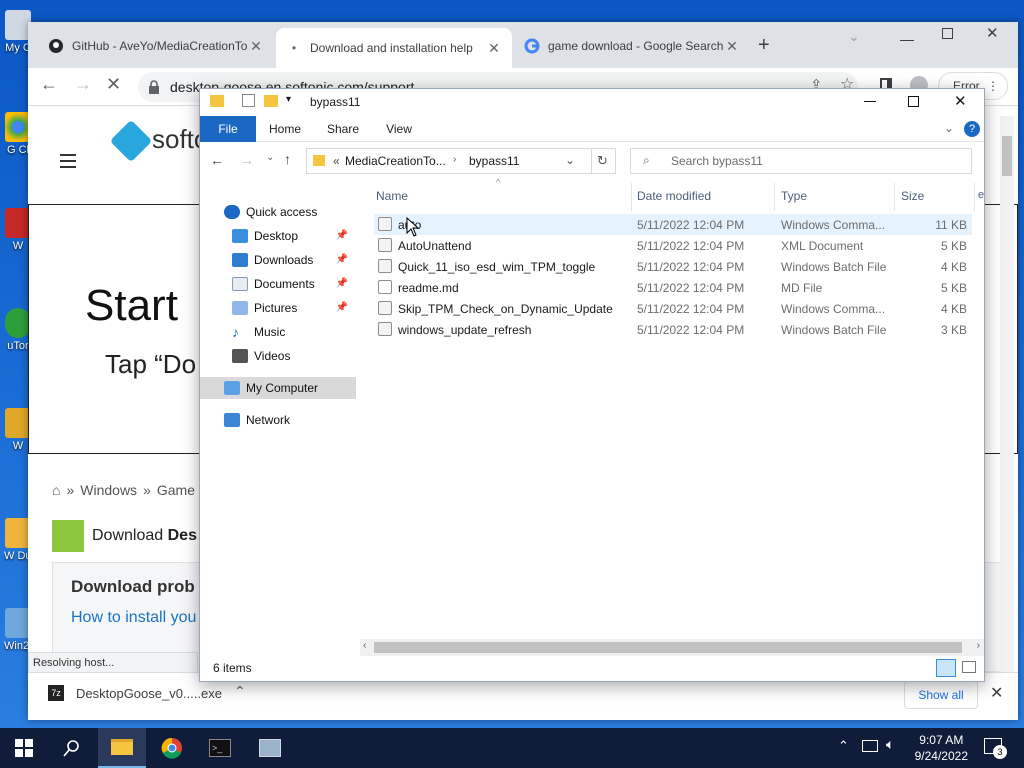 The width and height of the screenshot is (1024, 768). Describe the element at coordinates (133, 618) in the screenshot. I see `install-help-link: How to install you` at that location.